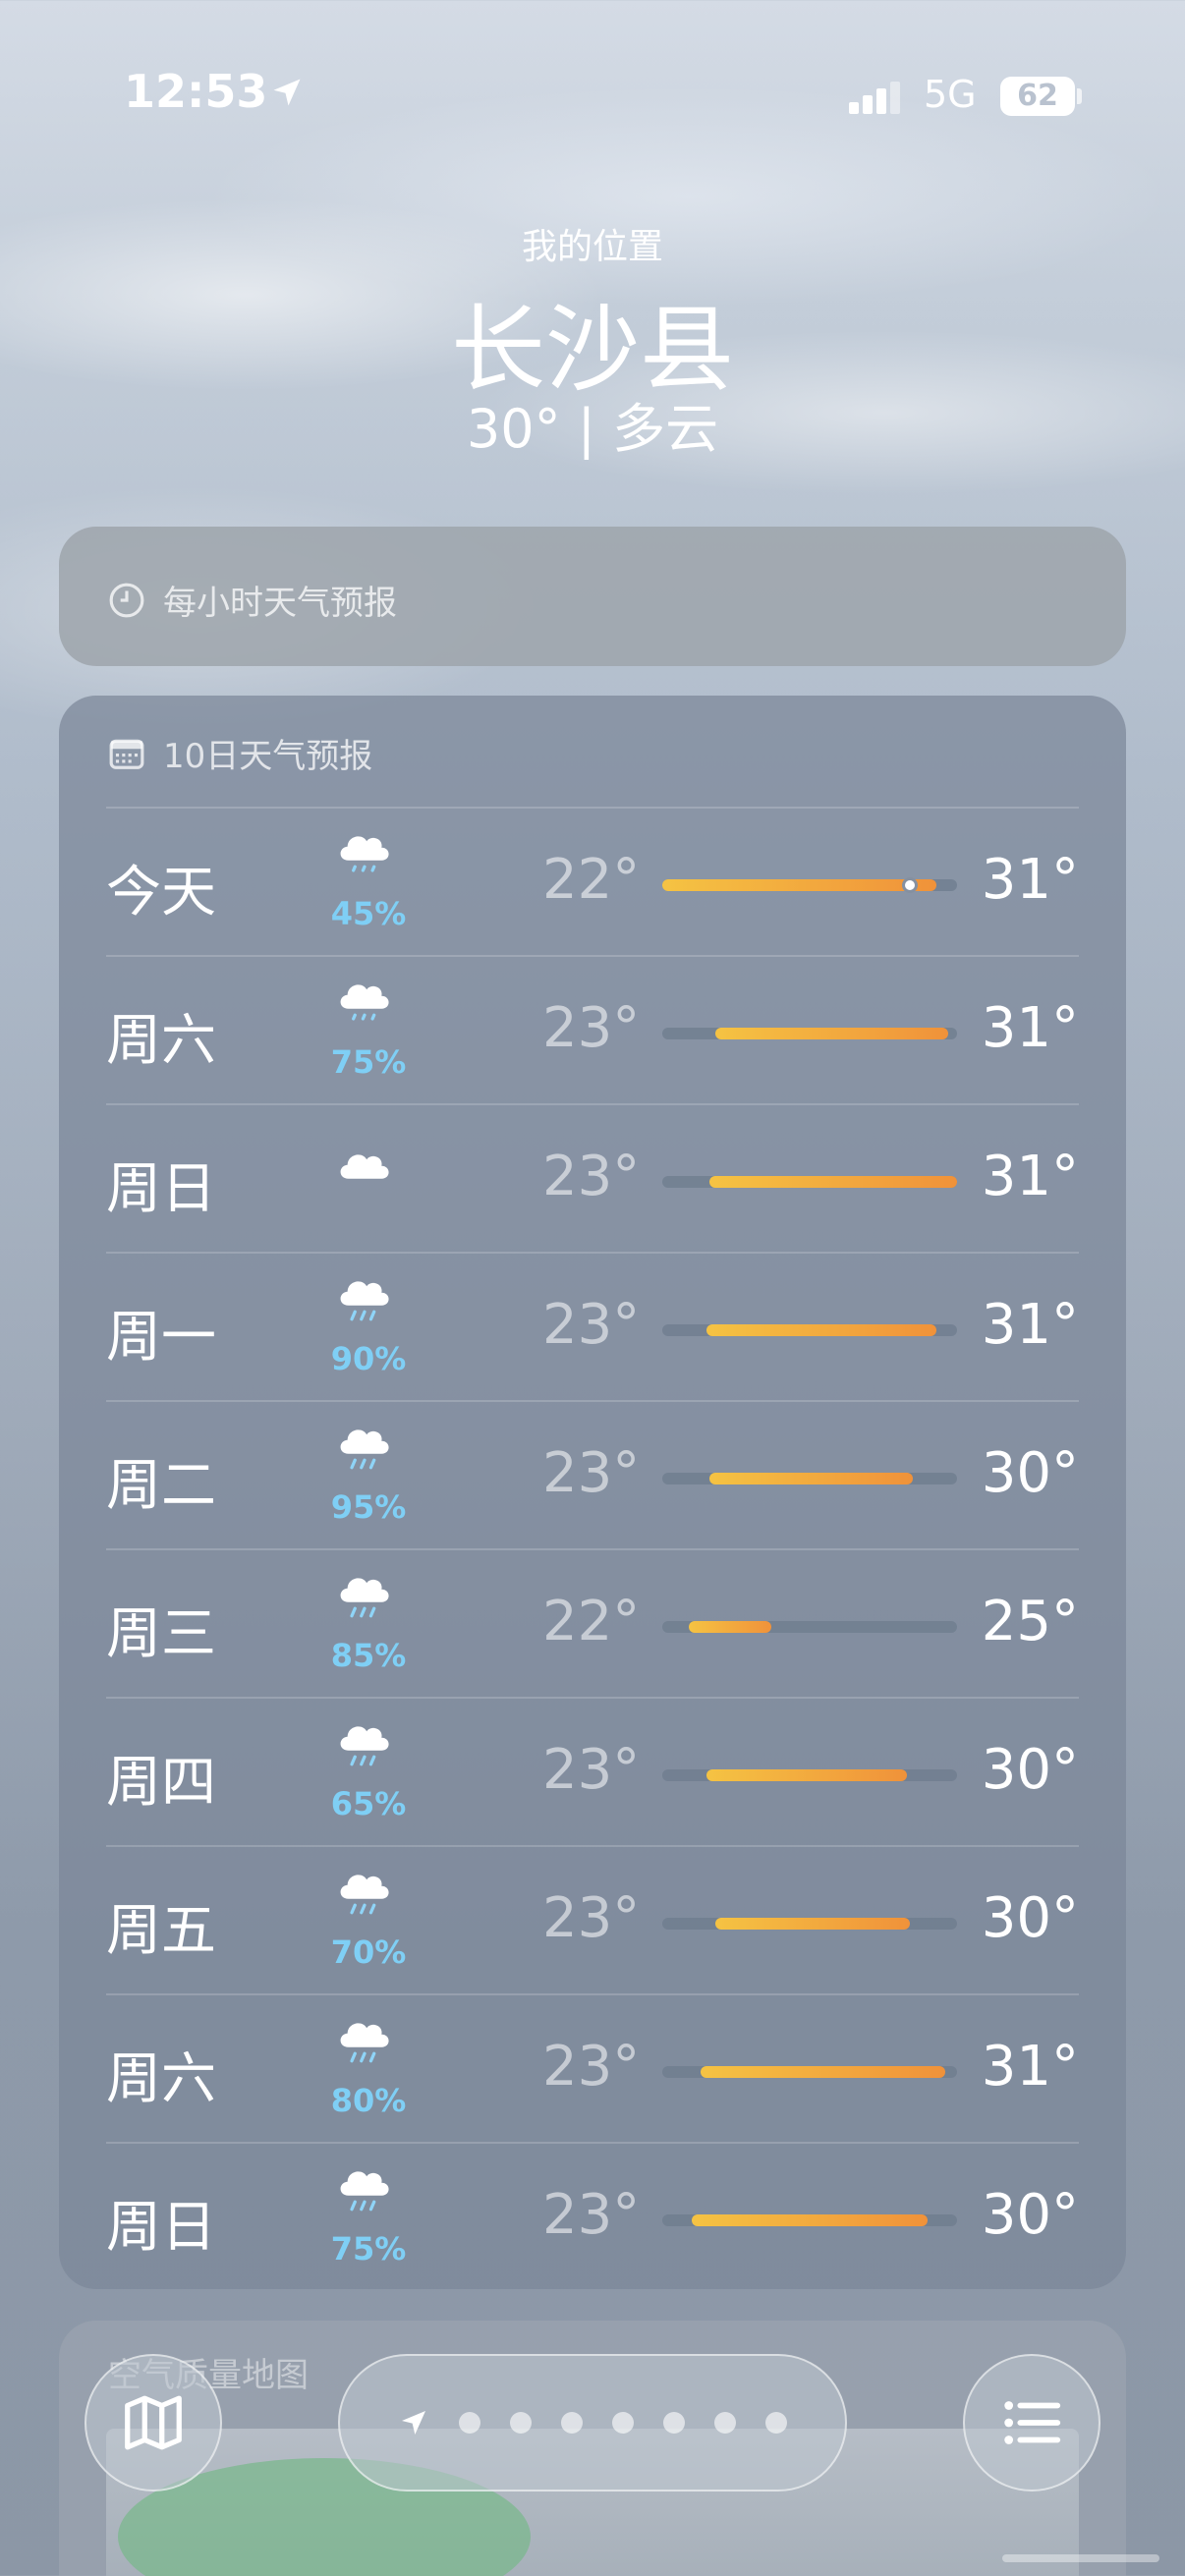 Image resolution: width=1185 pixels, height=2576 pixels. What do you see at coordinates (369, 1358) in the screenshot?
I see `precipitation-chance: 90%` at bounding box center [369, 1358].